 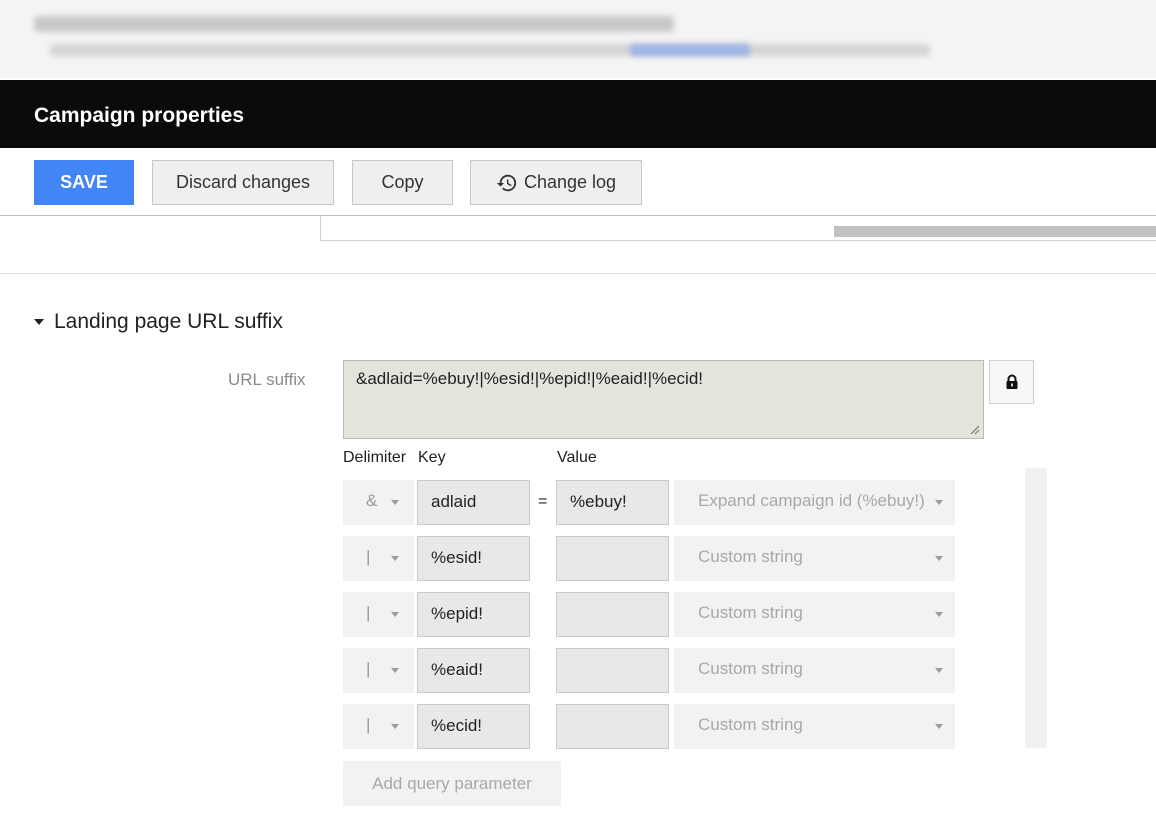 I want to click on delimiter-select: &, so click(x=378, y=502).